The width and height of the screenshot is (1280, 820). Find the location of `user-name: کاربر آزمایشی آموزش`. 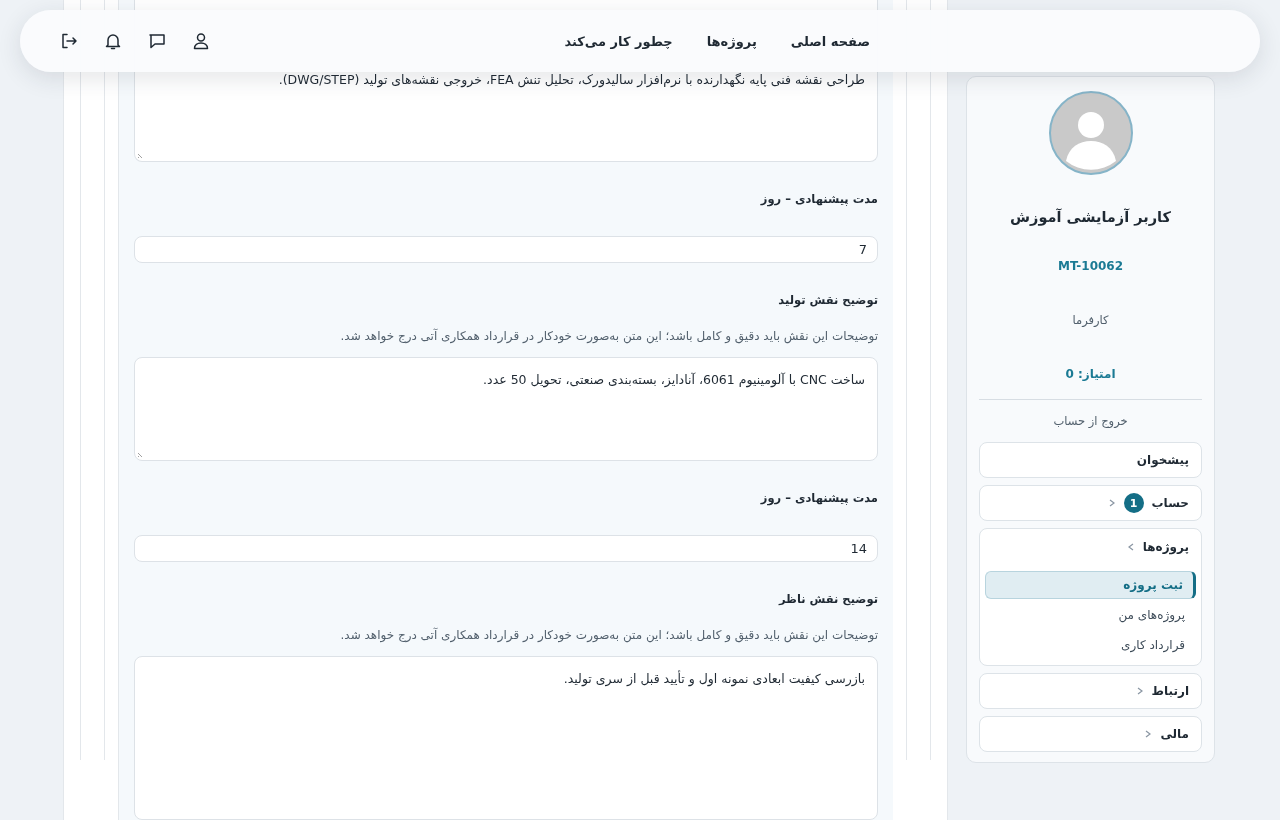

user-name: کاربر آزمایشی آموزش is located at coordinates (1090, 217).